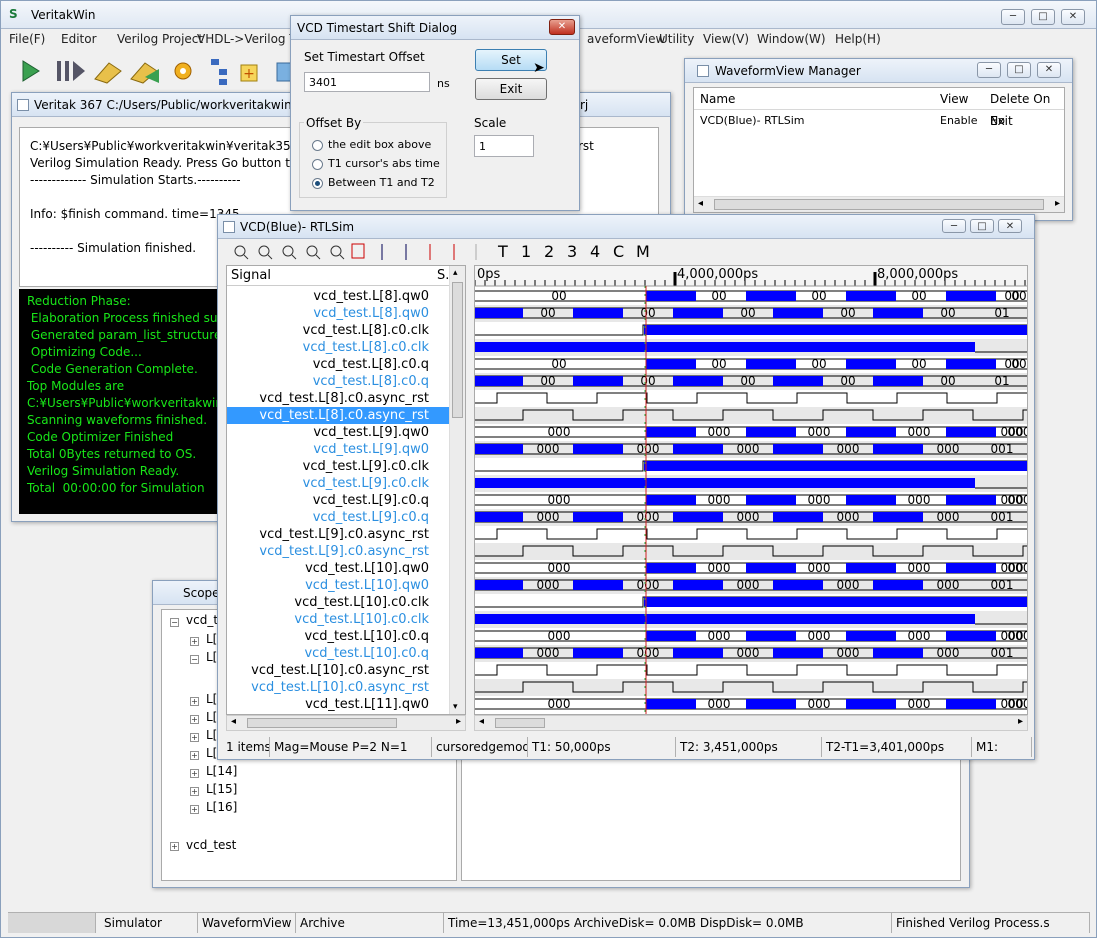  I want to click on signal-header-label: Signal, so click(251, 276).